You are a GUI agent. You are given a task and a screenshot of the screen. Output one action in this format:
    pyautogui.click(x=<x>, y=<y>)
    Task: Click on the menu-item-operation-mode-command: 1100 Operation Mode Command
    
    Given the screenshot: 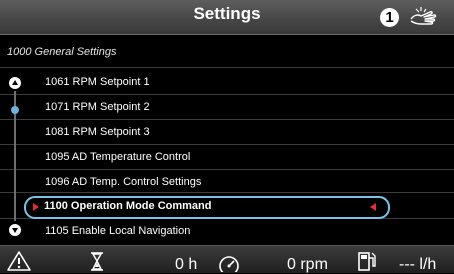 What is the action you would take?
    pyautogui.click(x=207, y=207)
    